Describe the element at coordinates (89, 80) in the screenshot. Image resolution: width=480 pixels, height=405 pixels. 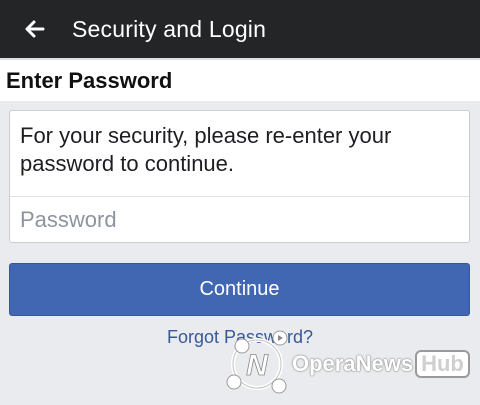
I see `section-heading: Enter Password` at that location.